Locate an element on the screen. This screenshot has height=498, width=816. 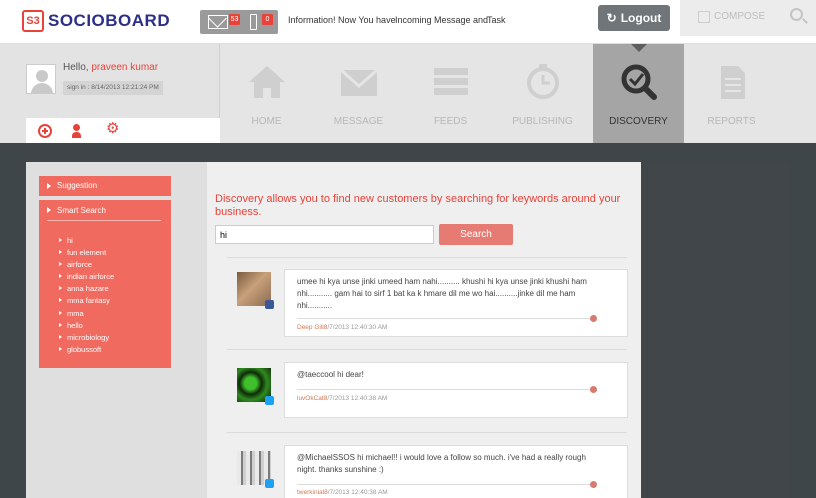
compose-area: COMPOSE is located at coordinates (748, 18).